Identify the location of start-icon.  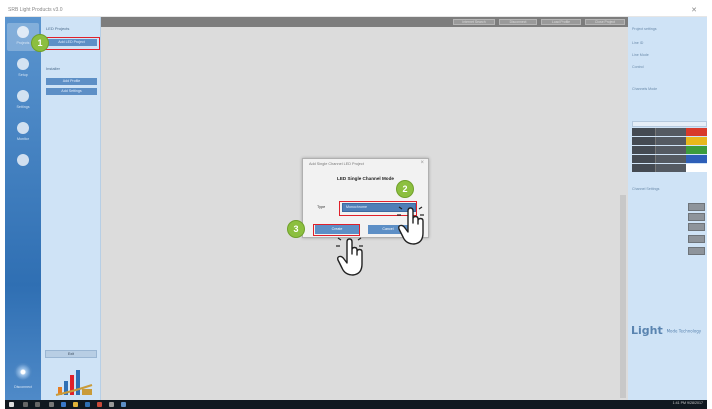
(11, 404).